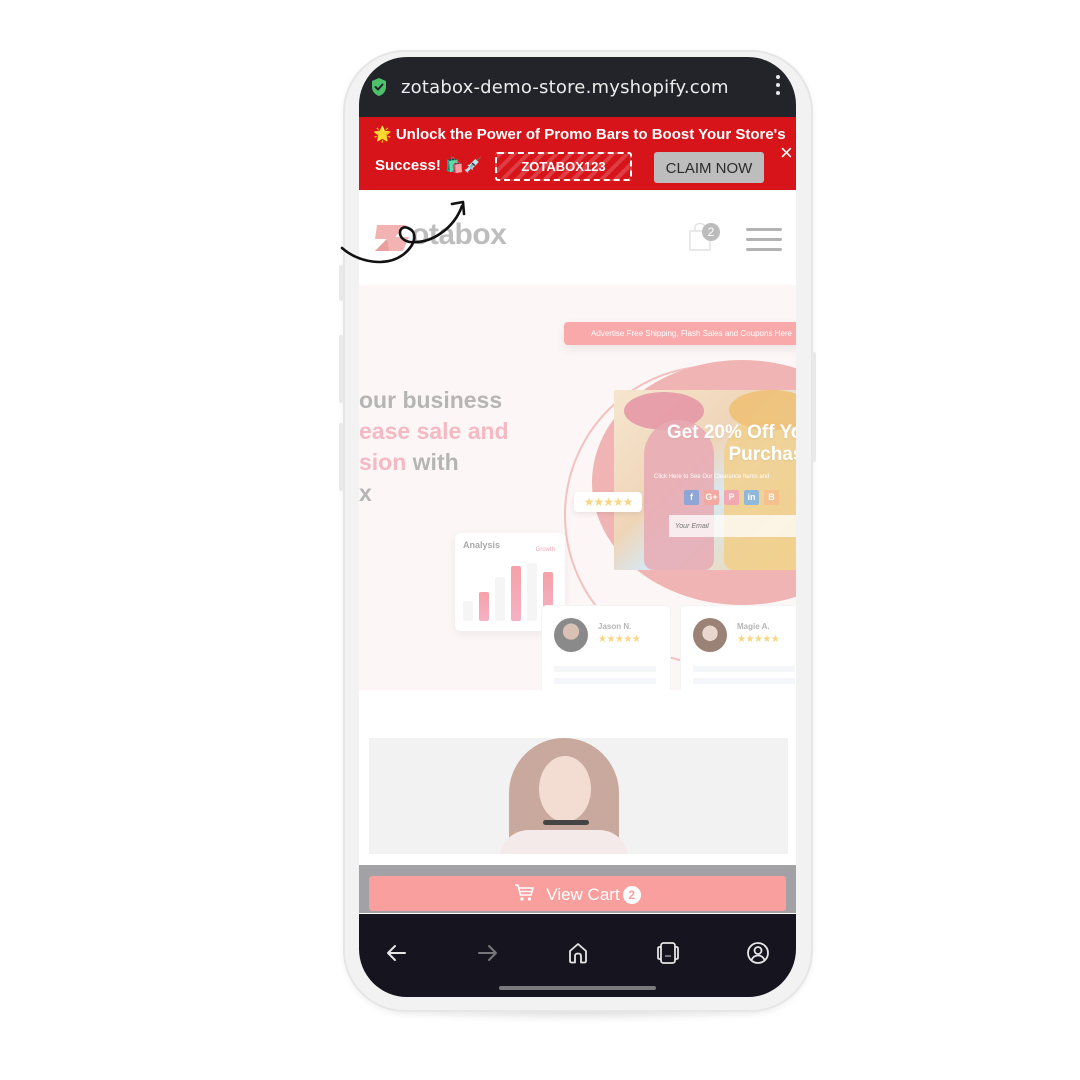 The width and height of the screenshot is (1080, 1080). Describe the element at coordinates (788, 153) in the screenshot. I see `close-icon: ×` at that location.